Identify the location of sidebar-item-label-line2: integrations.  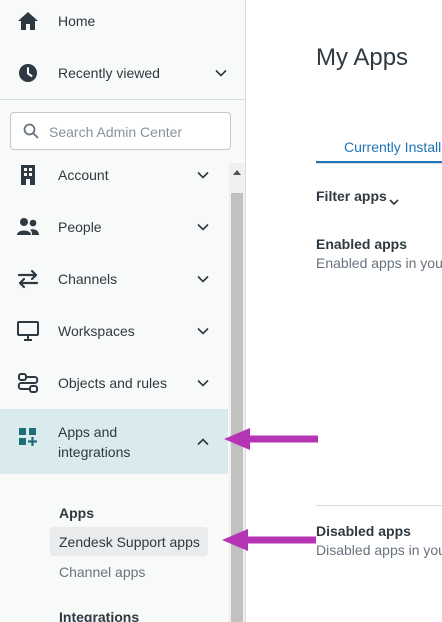
(94, 452).